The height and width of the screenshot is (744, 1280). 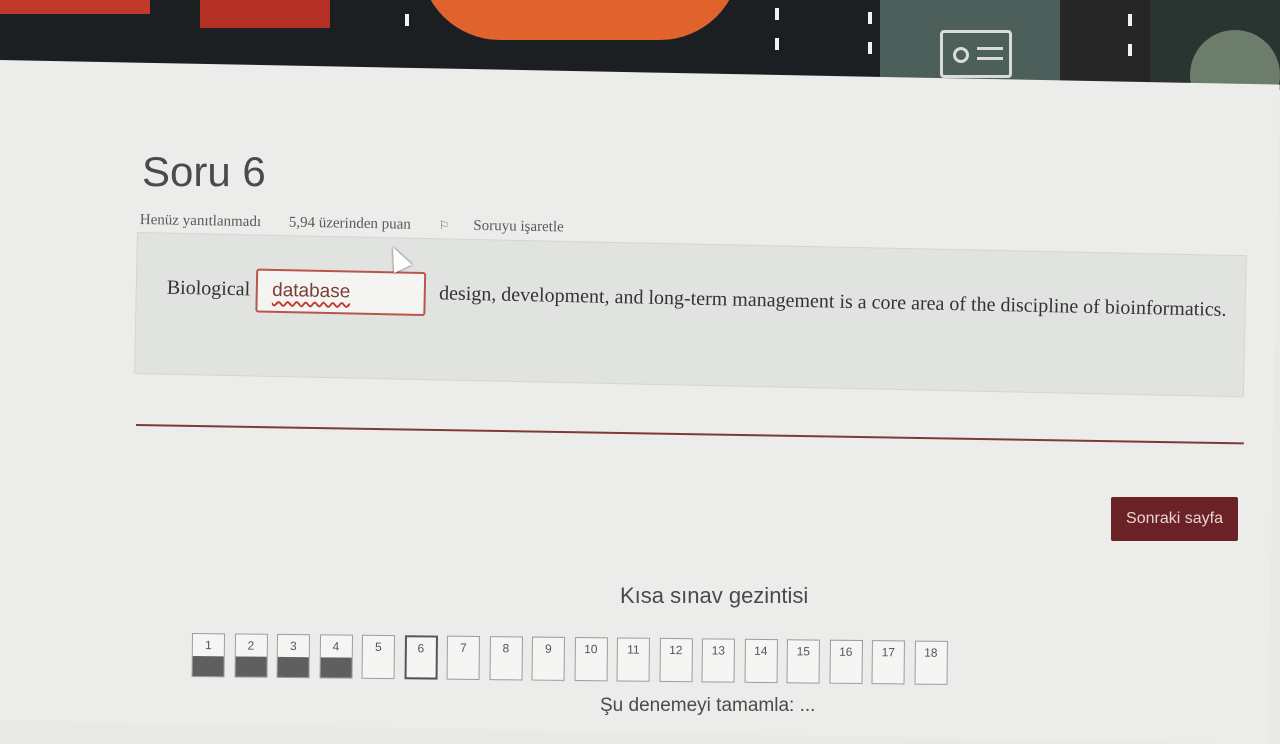 What do you see at coordinates (633, 649) in the screenshot?
I see `nav-button-label: 11` at bounding box center [633, 649].